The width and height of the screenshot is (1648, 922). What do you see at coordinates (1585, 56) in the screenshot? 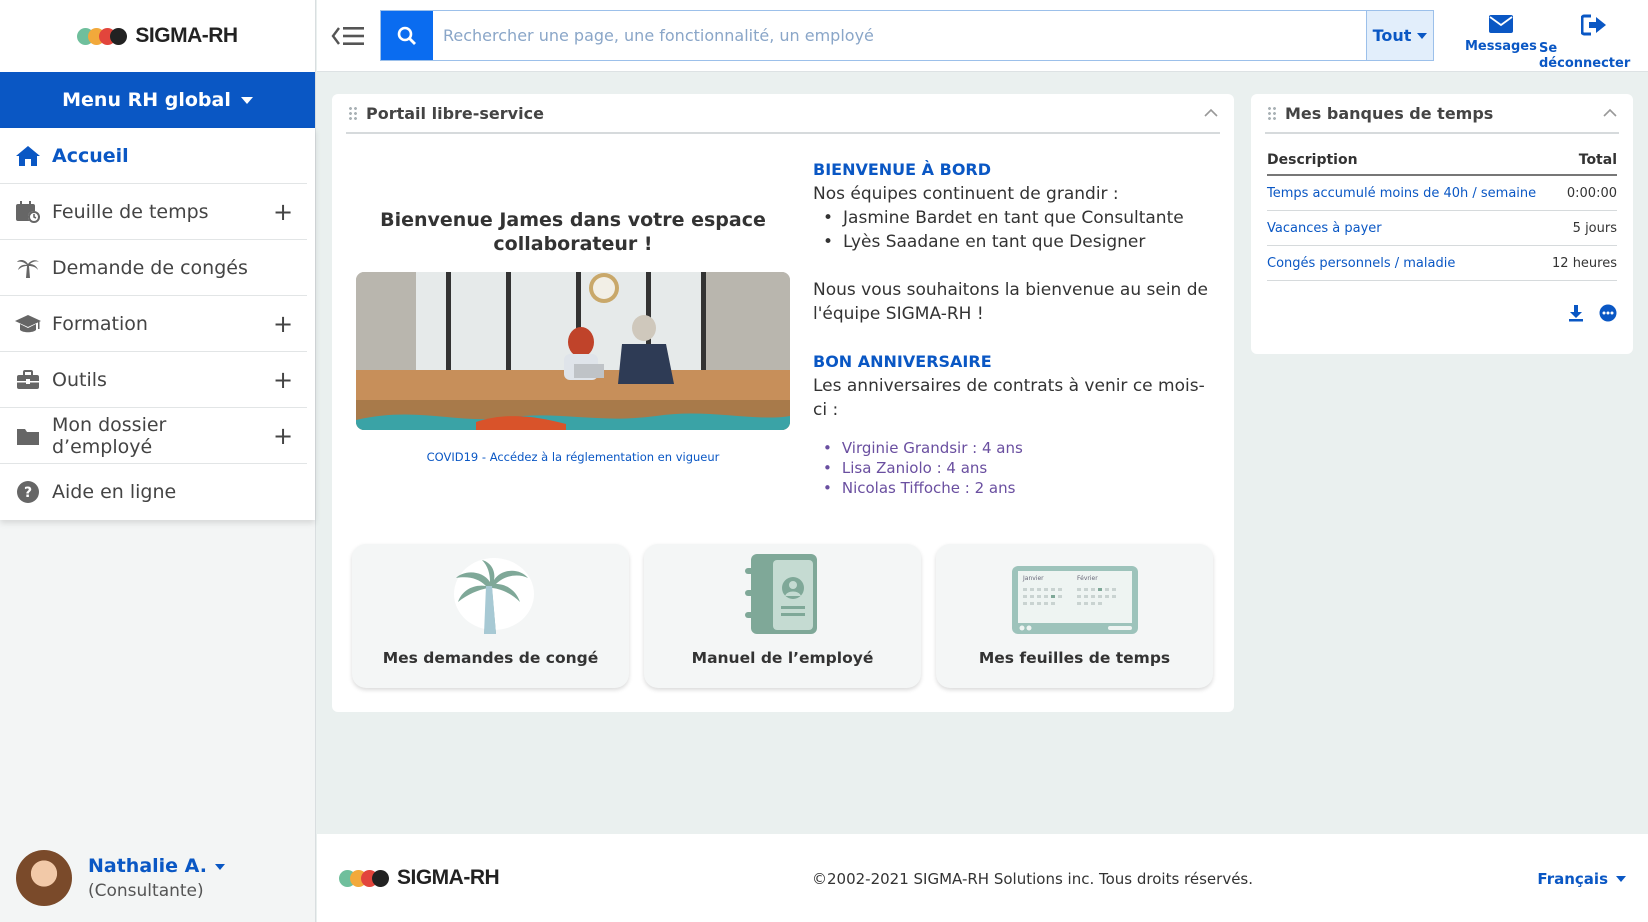
I see `logout-label: Se déconnecter` at bounding box center [1585, 56].